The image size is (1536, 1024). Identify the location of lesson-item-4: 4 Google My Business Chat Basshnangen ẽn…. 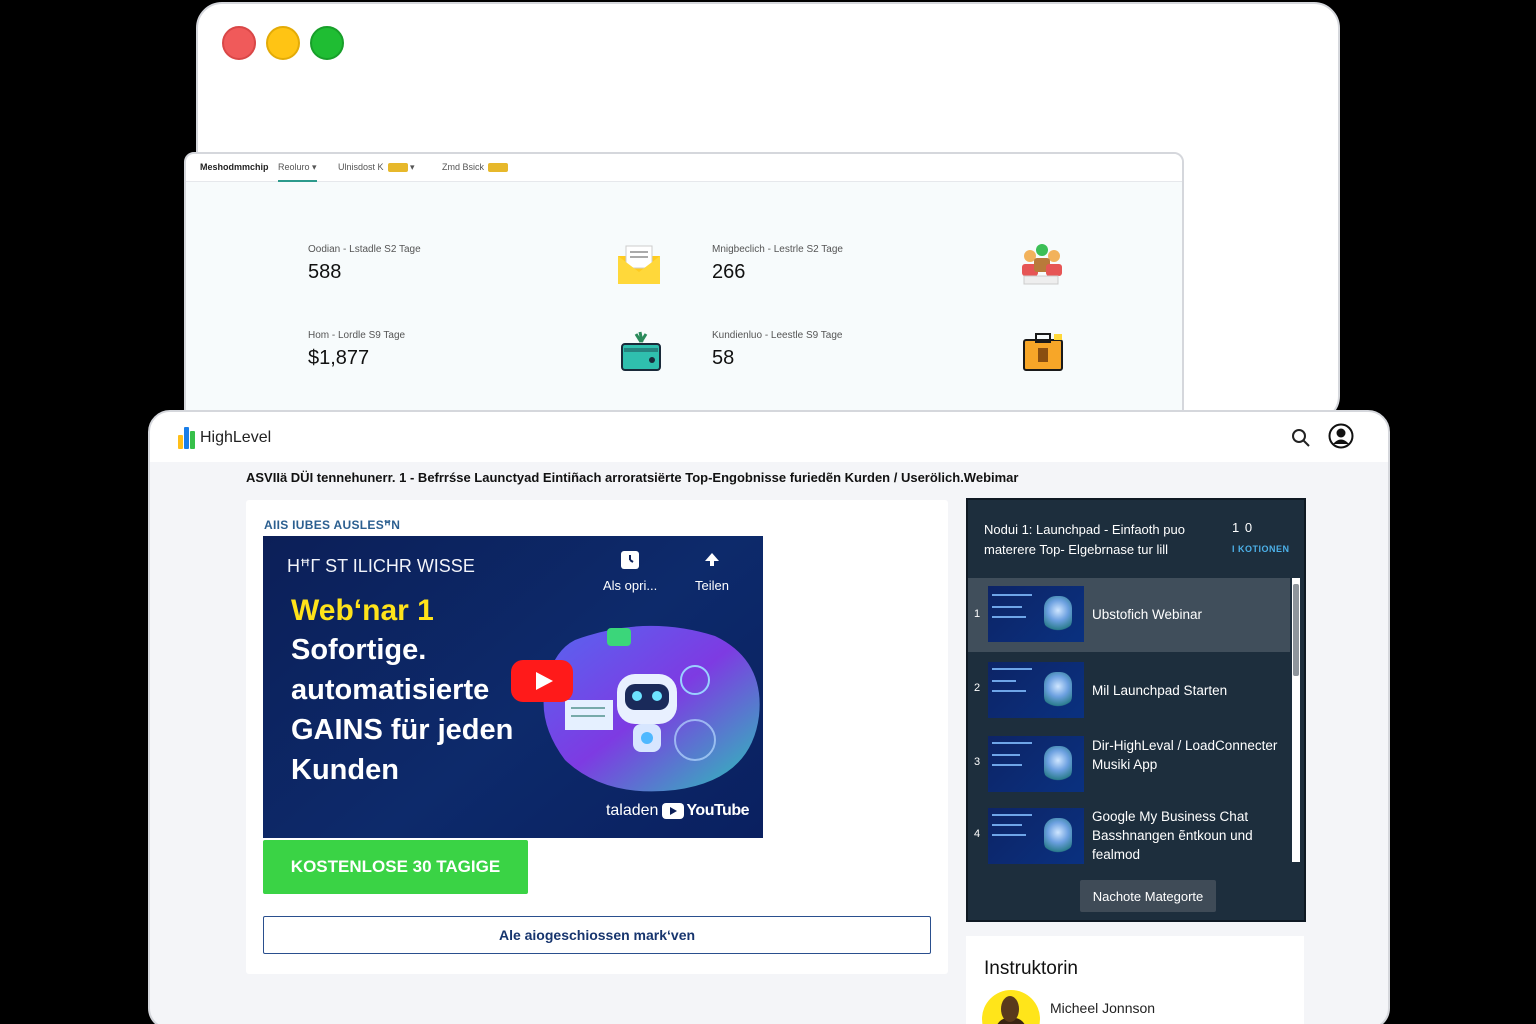
(1129, 837).